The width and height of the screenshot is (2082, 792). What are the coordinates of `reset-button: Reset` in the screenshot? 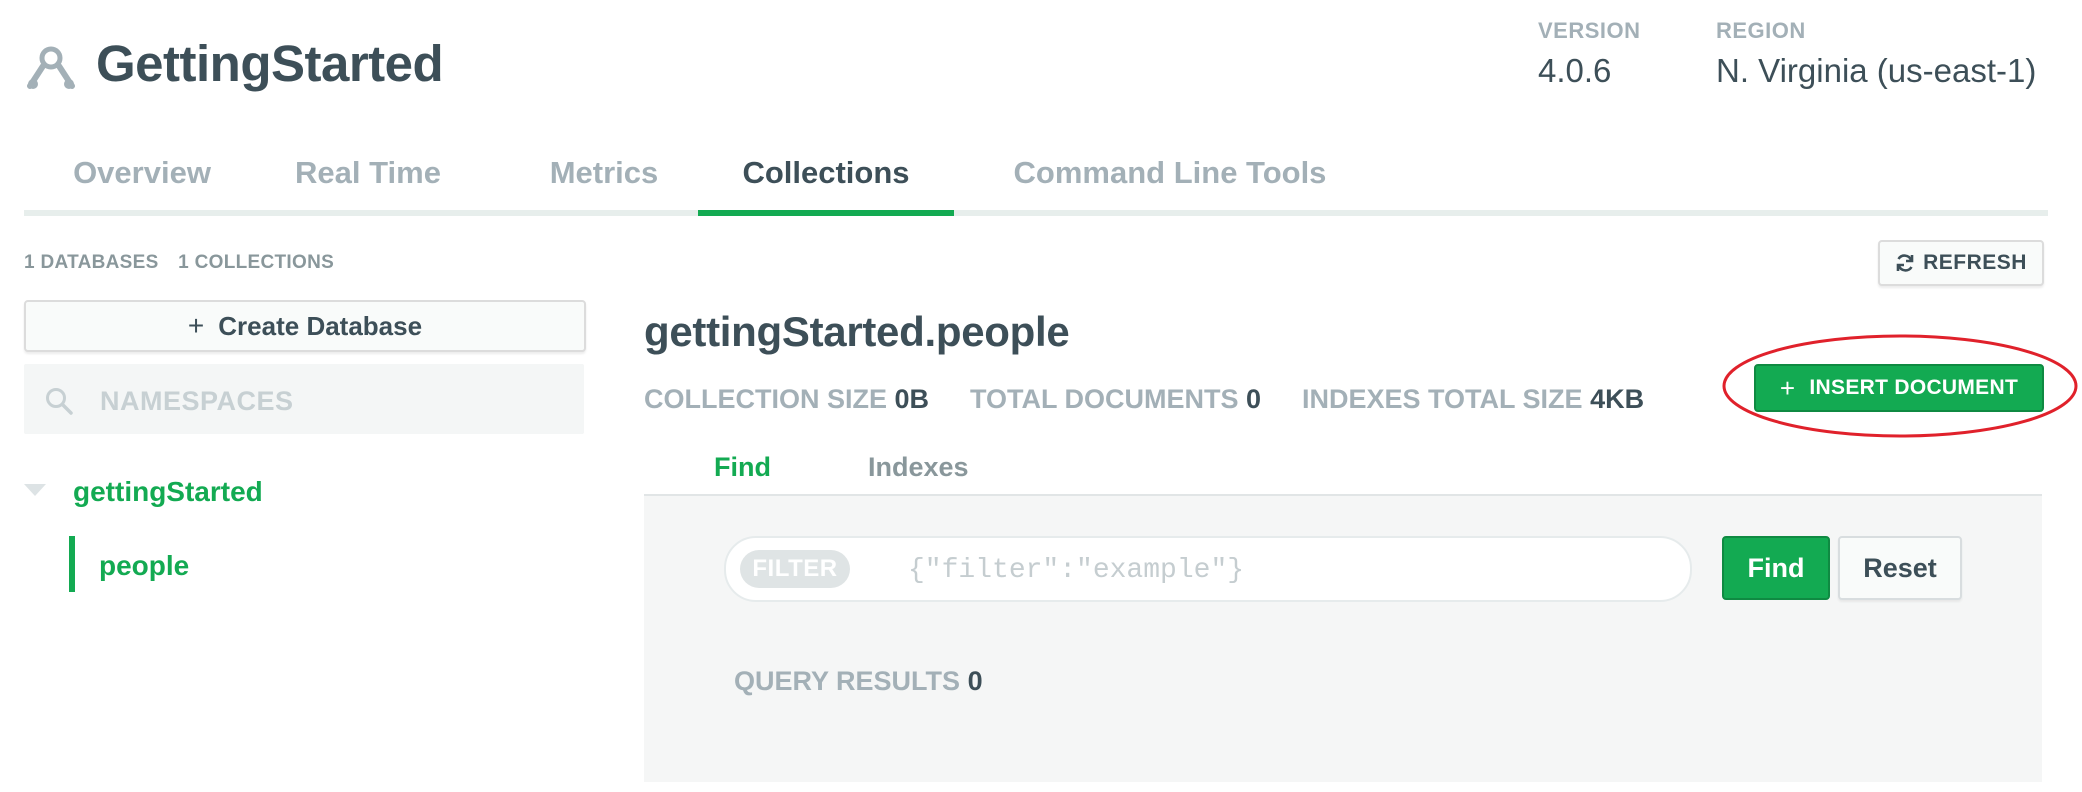 It's located at (1900, 568).